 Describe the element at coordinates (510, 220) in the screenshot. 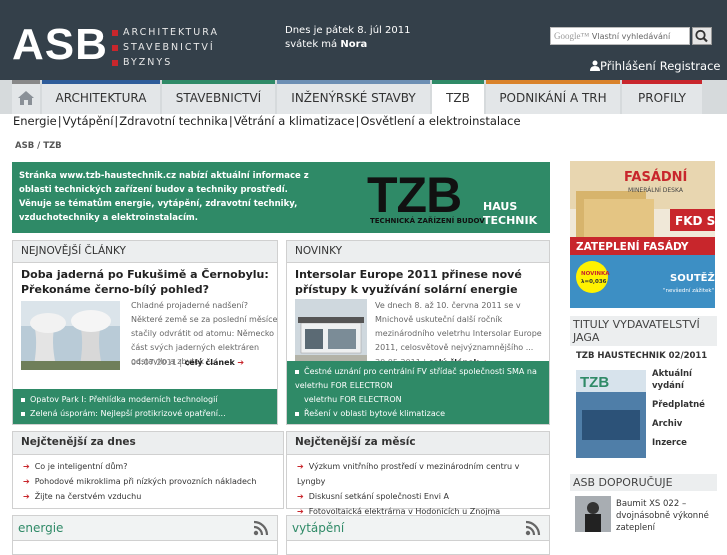

I see `svg-text: TECHNIK` at that location.